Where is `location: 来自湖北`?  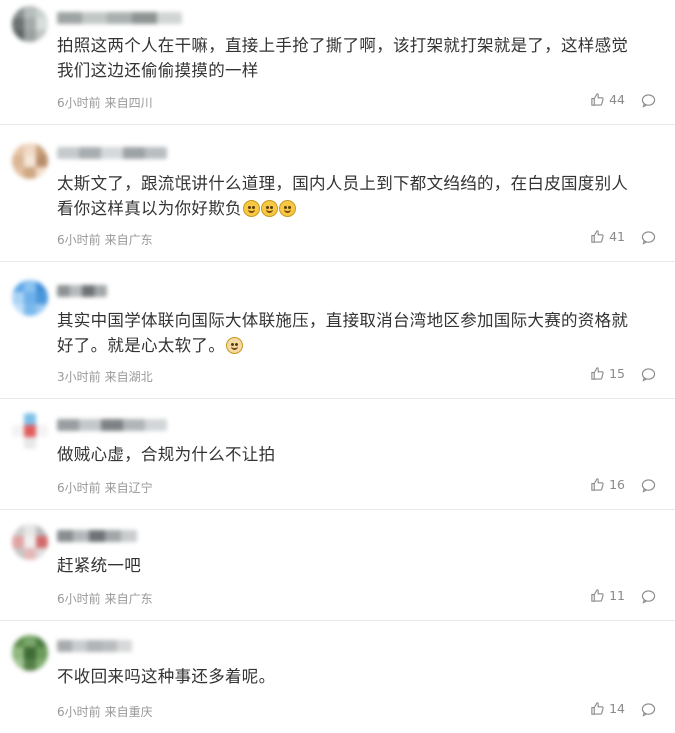
location: 来自湖北 is located at coordinates (128, 377).